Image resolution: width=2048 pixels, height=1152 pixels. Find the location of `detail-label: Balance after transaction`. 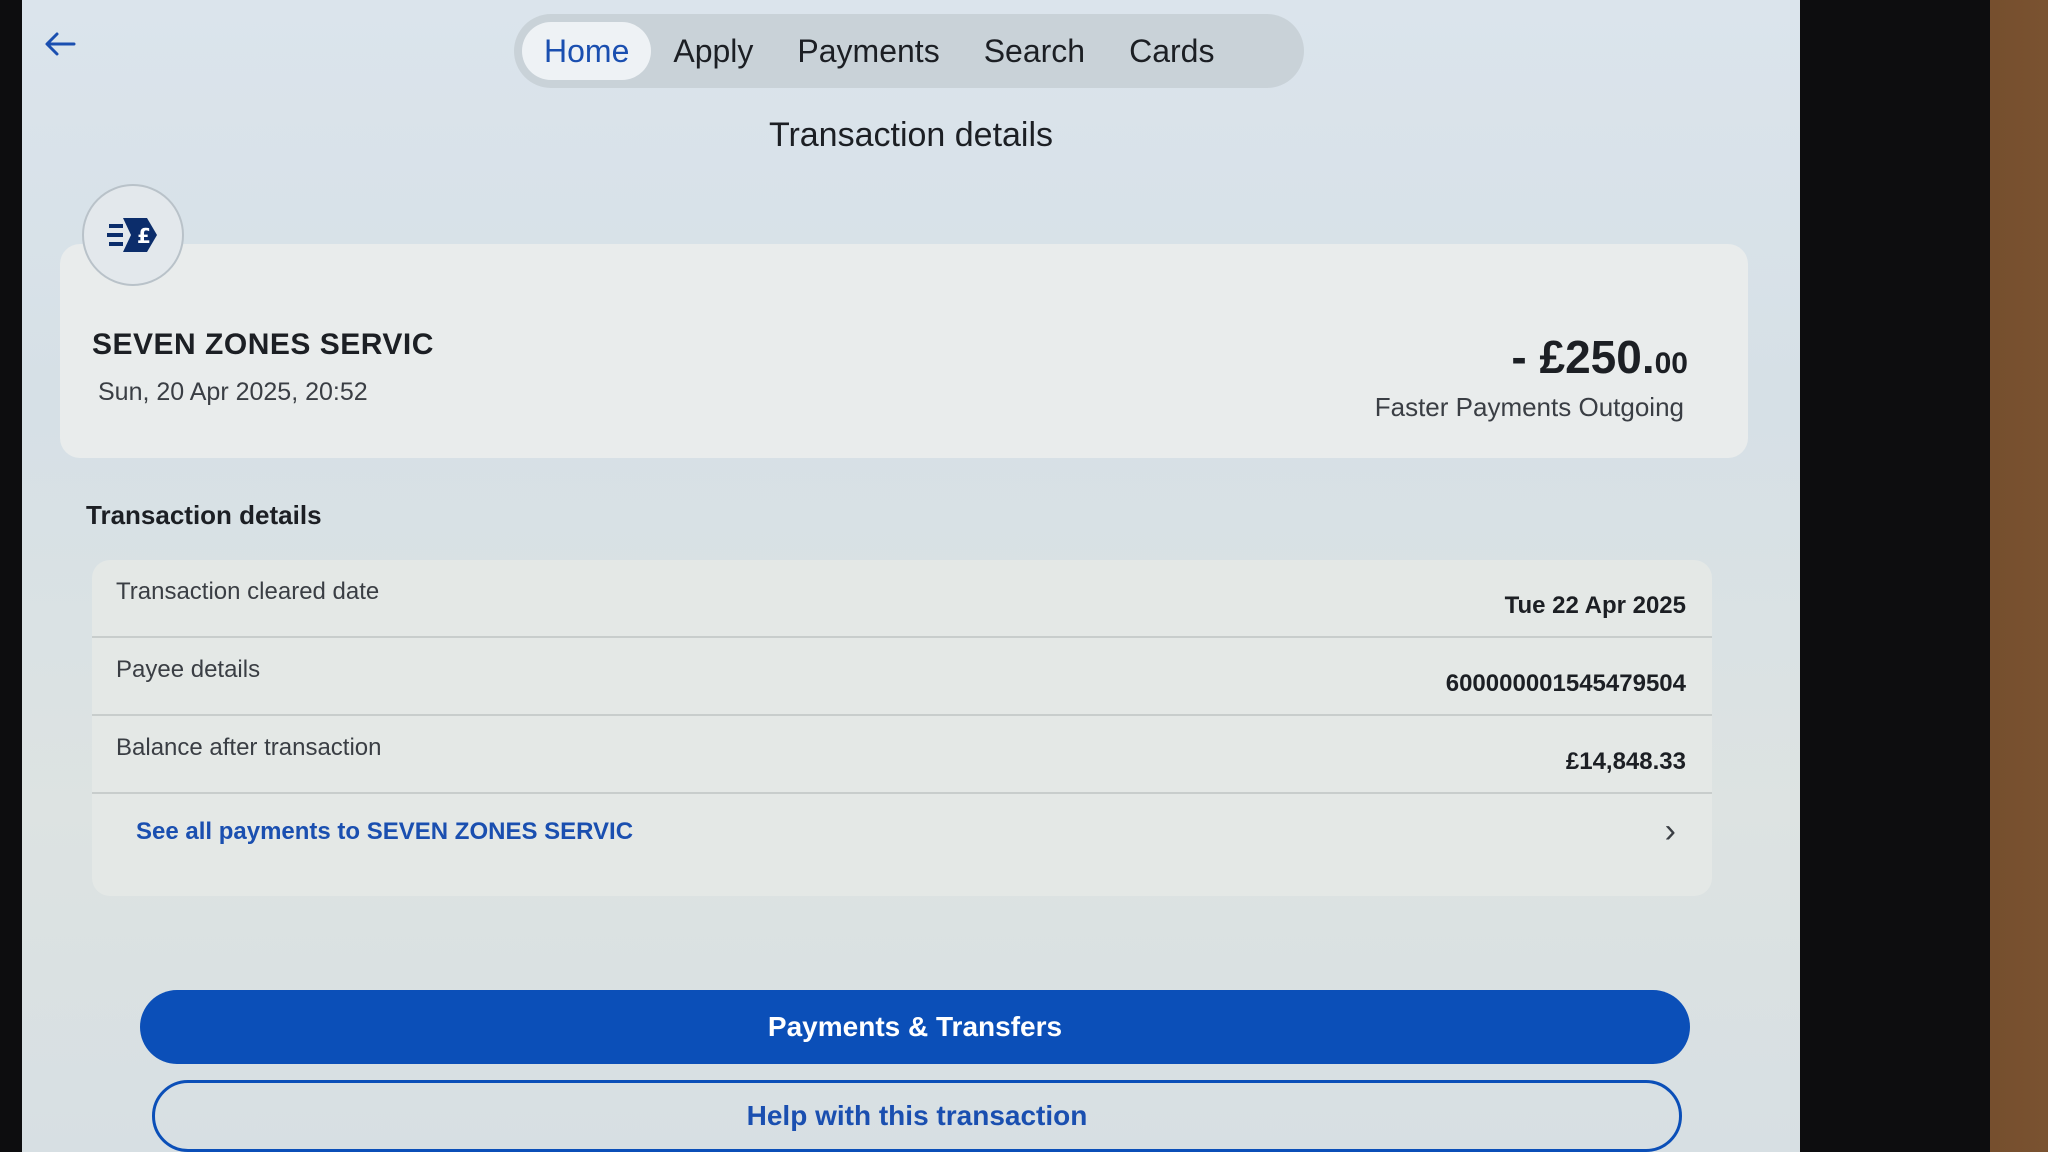

detail-label: Balance after transaction is located at coordinates (249, 747).